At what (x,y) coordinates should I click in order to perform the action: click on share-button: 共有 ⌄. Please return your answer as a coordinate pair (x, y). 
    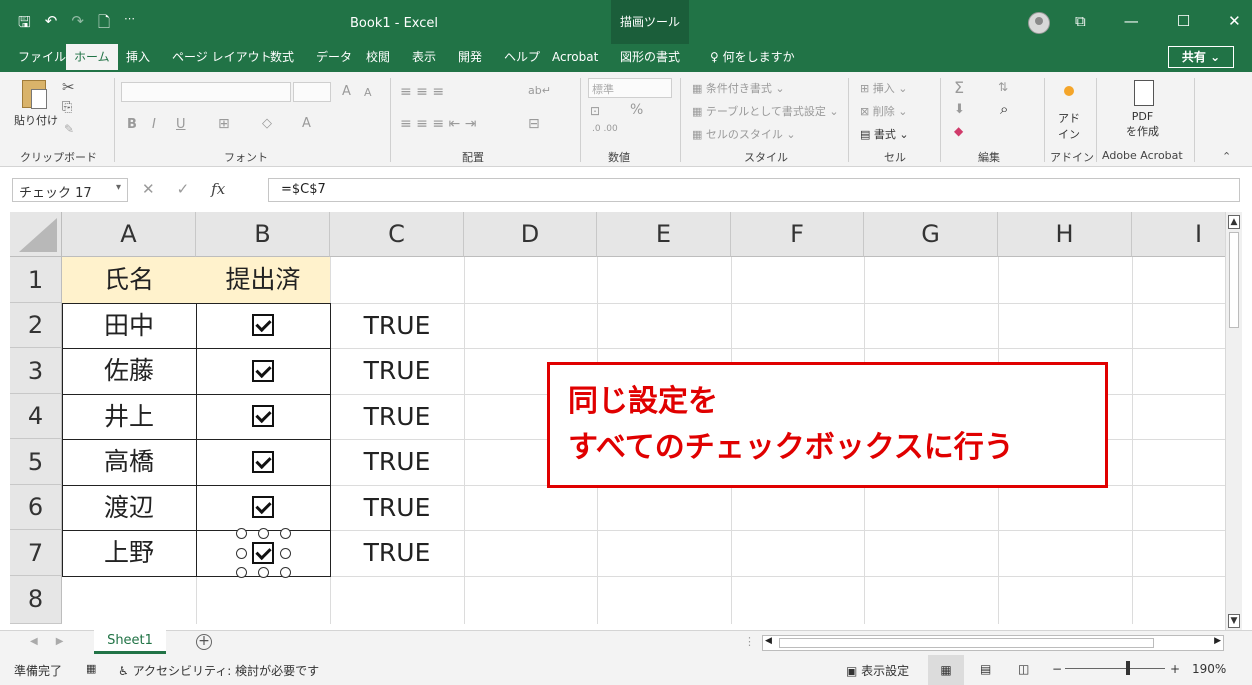
    Looking at the image, I should click on (1201, 57).